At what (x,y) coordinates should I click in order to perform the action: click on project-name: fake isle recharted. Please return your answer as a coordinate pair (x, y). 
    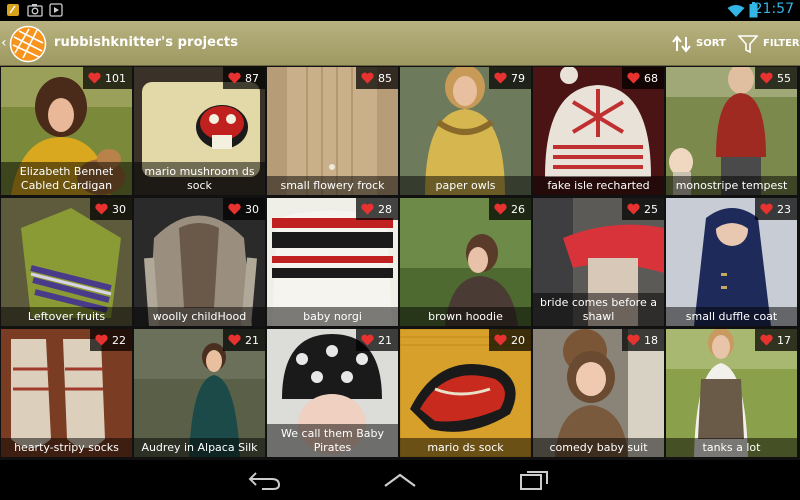
    Looking at the image, I should click on (598, 185).